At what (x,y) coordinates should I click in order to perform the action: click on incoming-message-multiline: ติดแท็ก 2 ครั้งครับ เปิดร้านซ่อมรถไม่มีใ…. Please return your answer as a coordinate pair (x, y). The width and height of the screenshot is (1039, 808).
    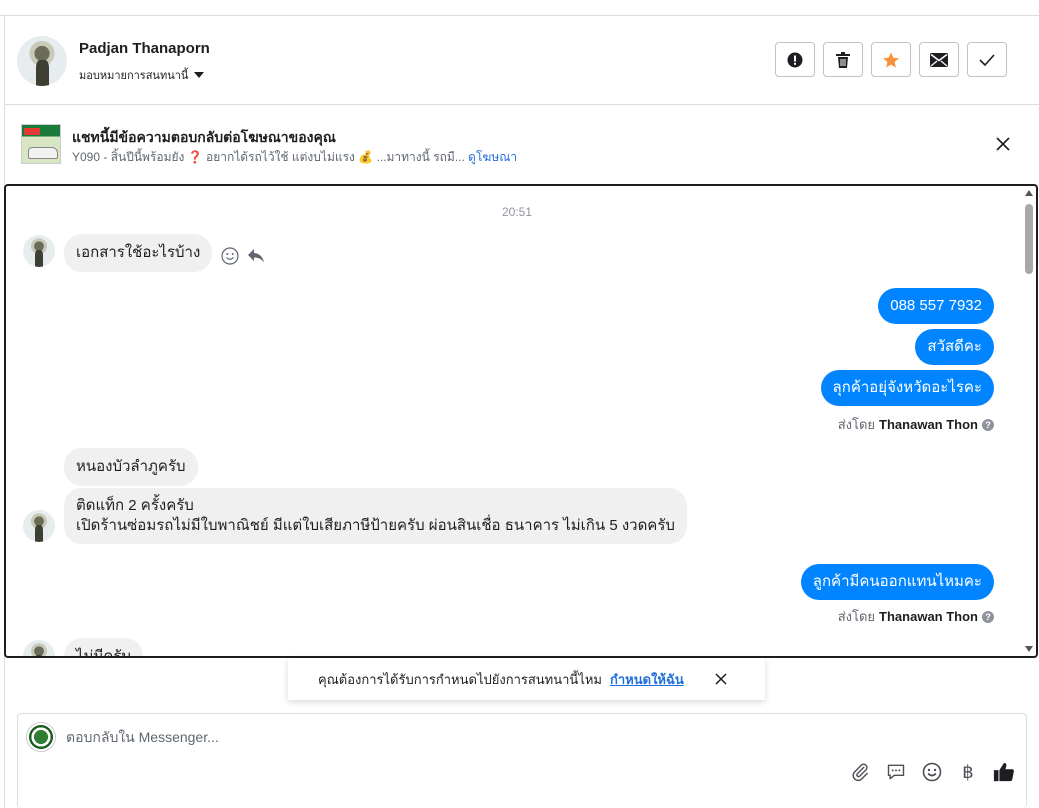
    Looking at the image, I should click on (375, 516).